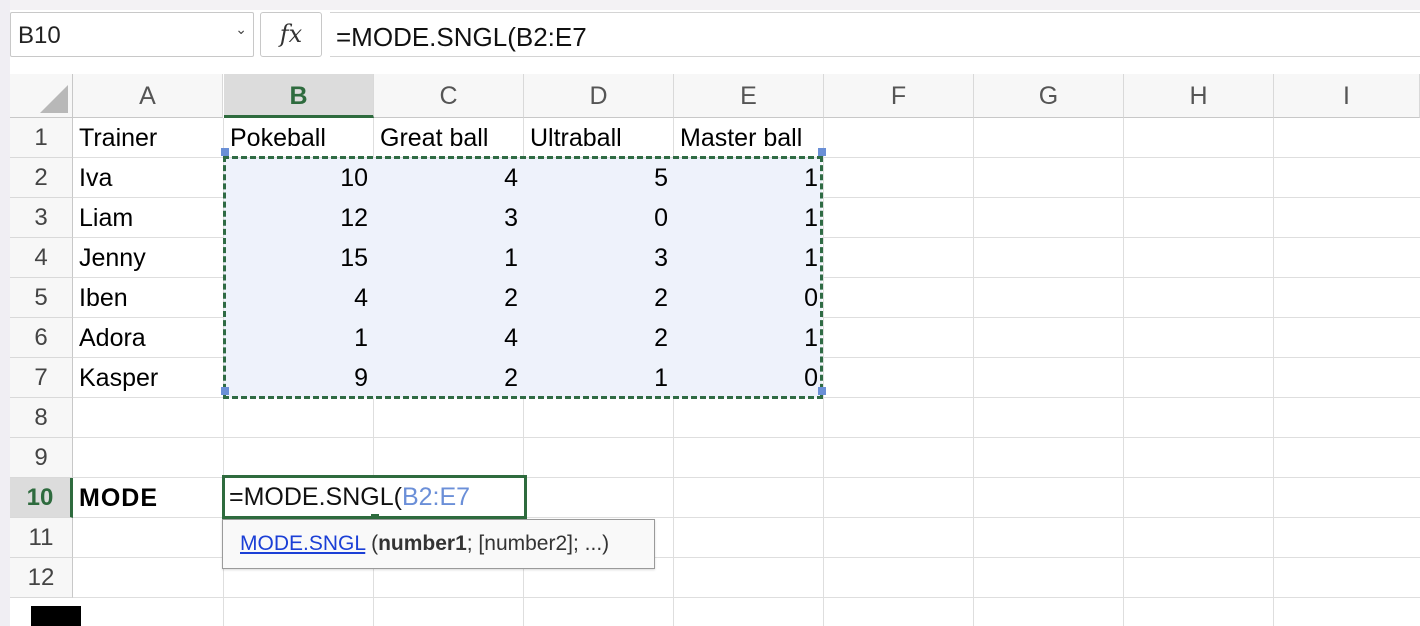  I want to click on signature-open: (, so click(372, 543).